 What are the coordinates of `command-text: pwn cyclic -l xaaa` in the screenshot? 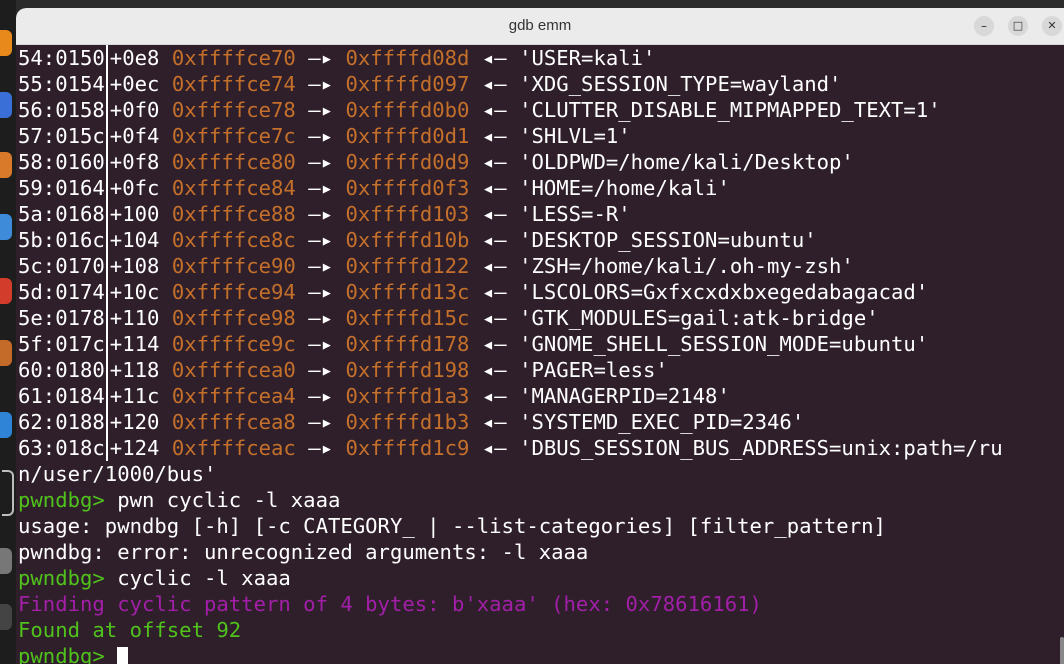 It's located at (222, 500).